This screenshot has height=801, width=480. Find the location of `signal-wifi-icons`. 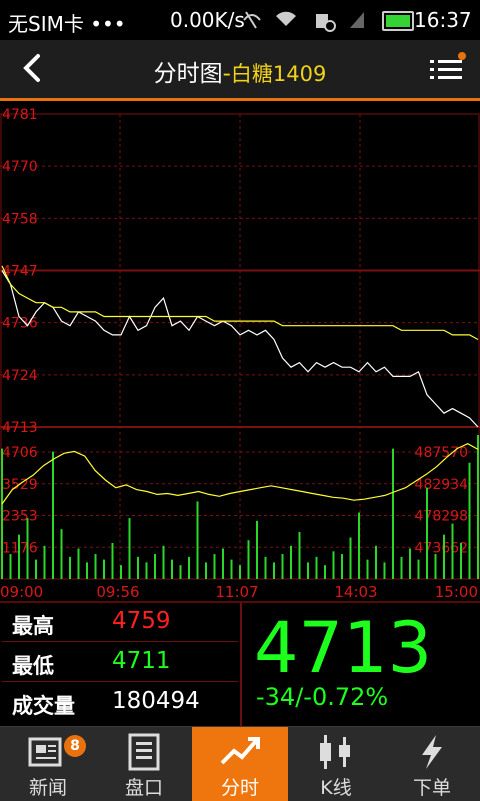

signal-wifi-icons is located at coordinates (303, 21).